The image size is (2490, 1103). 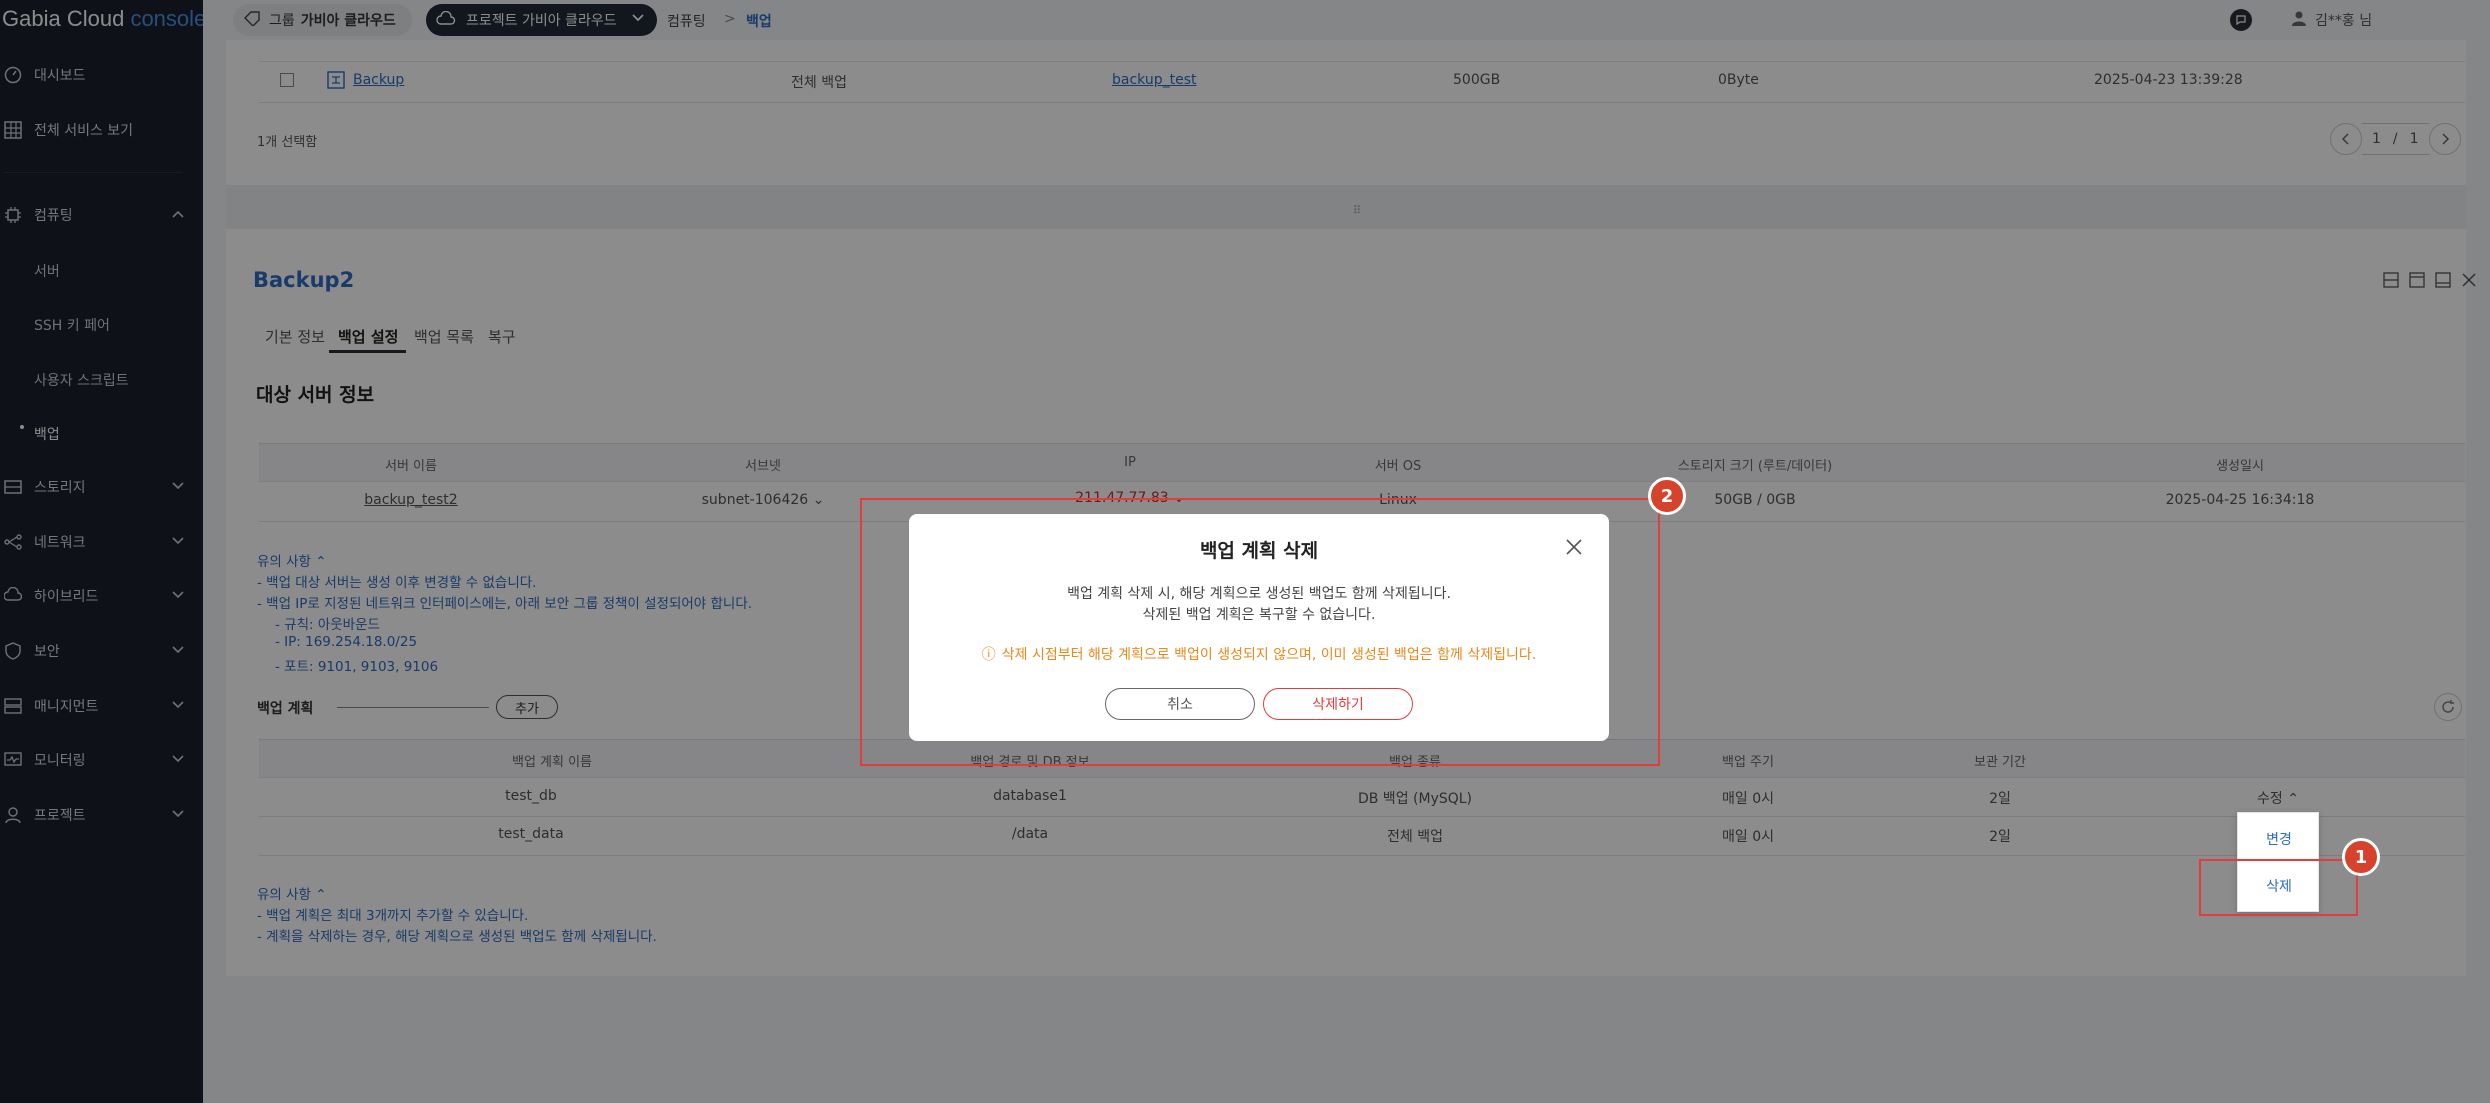 I want to click on dropdown-item-change: 변경, so click(x=2279, y=839).